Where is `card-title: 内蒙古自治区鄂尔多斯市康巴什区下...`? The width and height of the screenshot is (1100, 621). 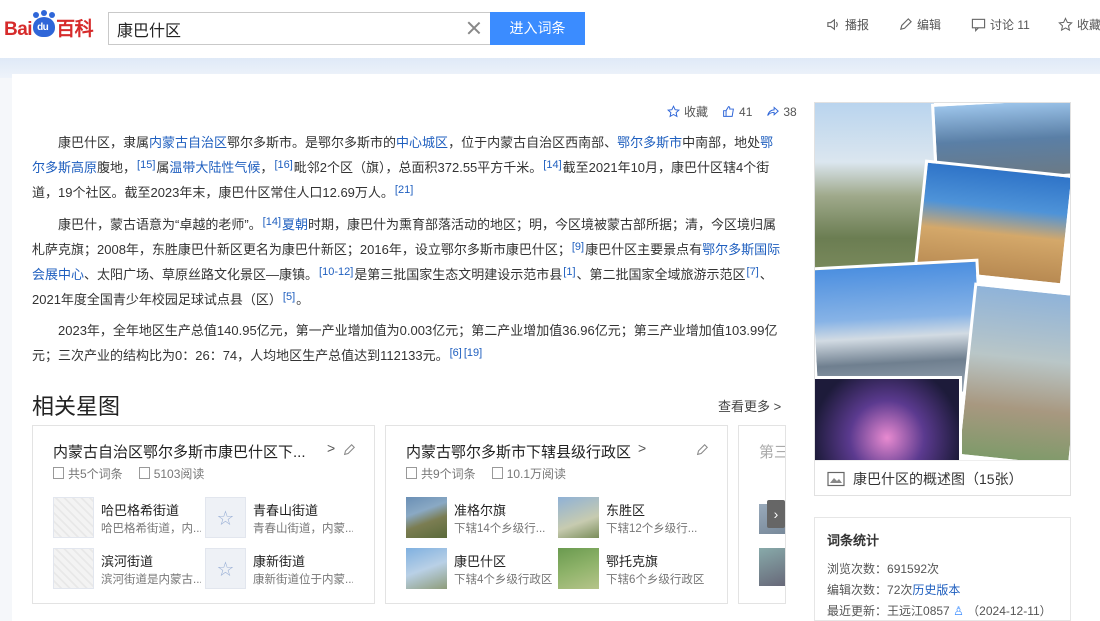 card-title: 内蒙古自治区鄂尔多斯市康巴什区下... is located at coordinates (179, 451).